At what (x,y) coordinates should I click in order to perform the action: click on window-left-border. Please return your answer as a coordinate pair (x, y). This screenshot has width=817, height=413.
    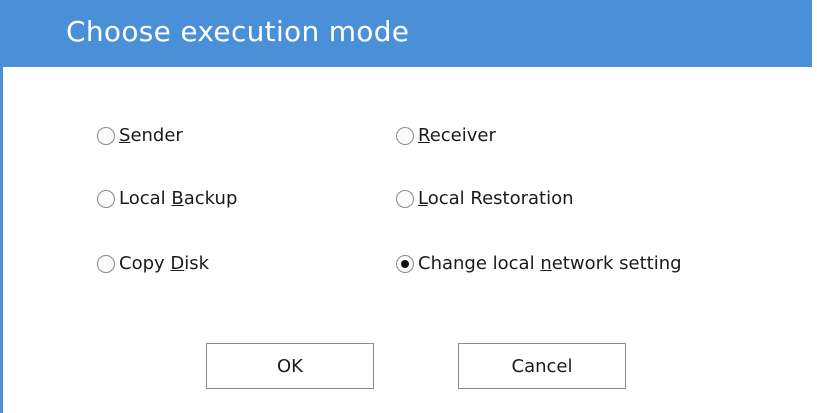
    Looking at the image, I should click on (1, 206).